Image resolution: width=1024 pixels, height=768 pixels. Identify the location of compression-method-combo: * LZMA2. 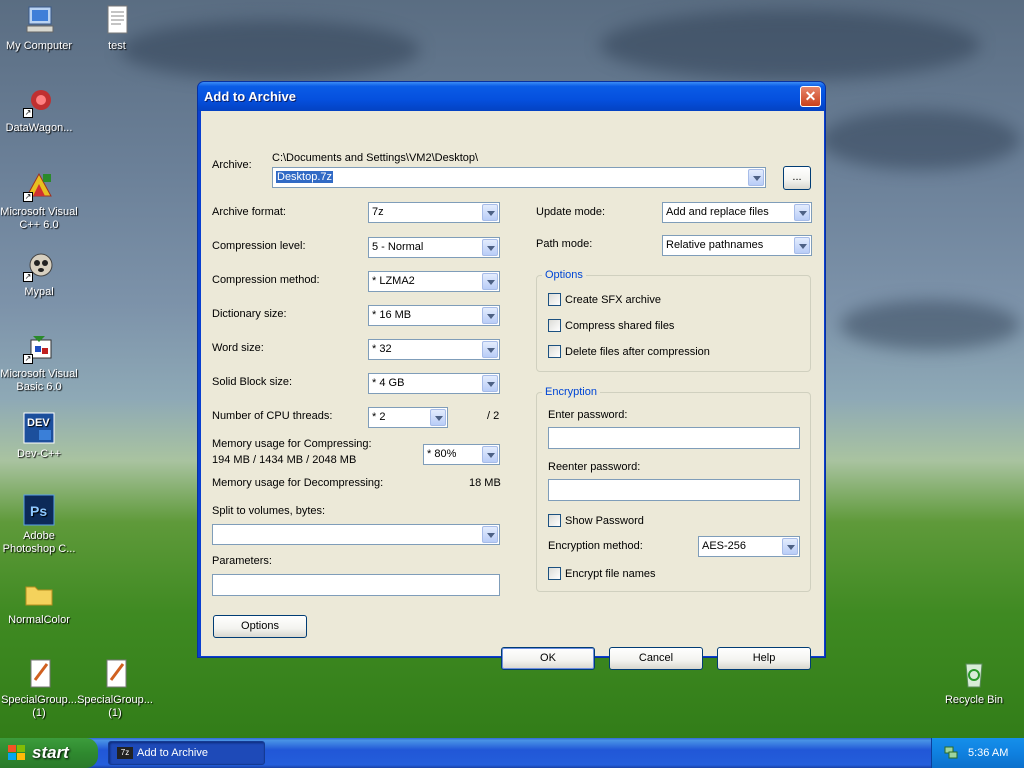
(434, 281).